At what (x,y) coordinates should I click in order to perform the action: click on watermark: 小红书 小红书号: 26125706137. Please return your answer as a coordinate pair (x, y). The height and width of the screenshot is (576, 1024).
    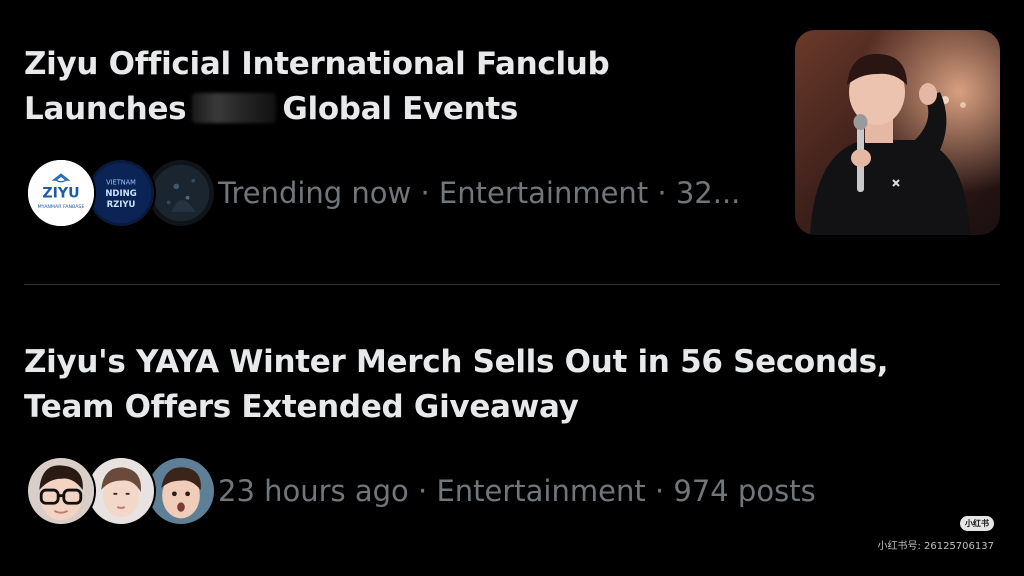
    Looking at the image, I should click on (935, 534).